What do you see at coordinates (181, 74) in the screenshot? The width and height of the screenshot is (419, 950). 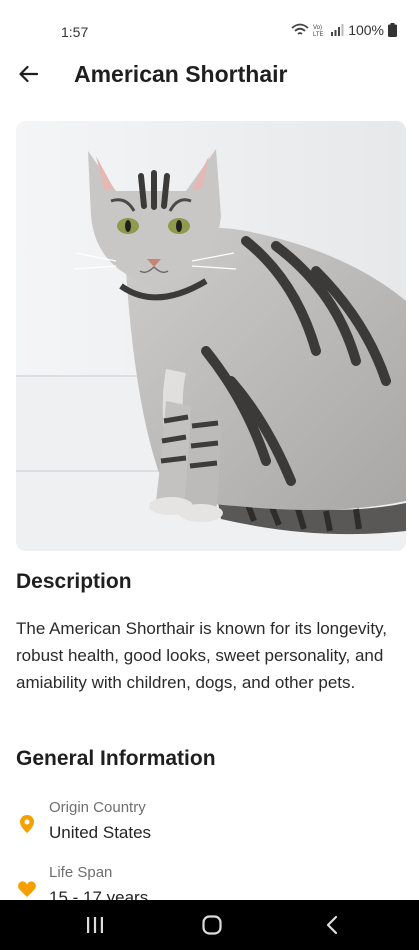 I see `page-title: American Shorthair` at bounding box center [181, 74].